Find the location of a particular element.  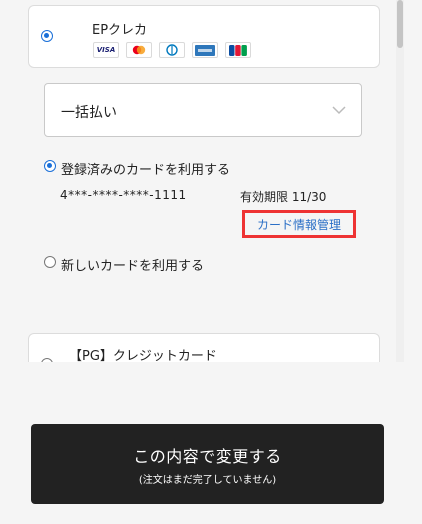

card-number: 4***-****-****-1111 is located at coordinates (123, 195).